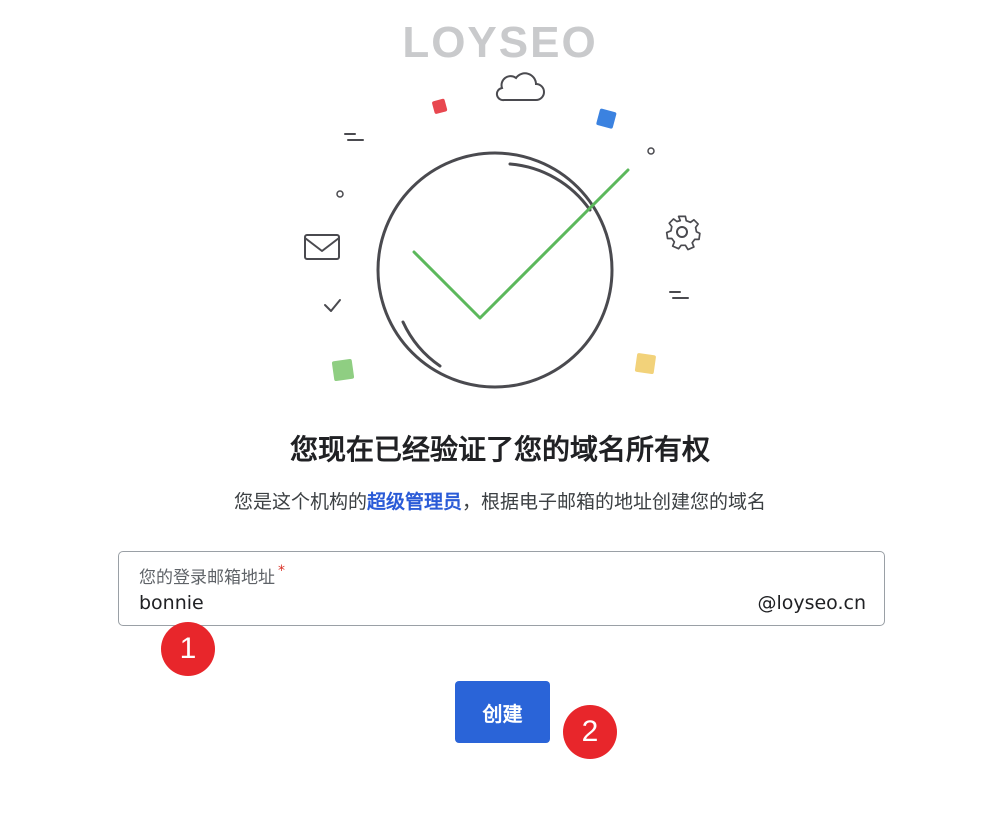 The image size is (1000, 839). What do you see at coordinates (501, 588) in the screenshot?
I see `email-field: 您的登录邮箱地址* @loyseo.cn` at bounding box center [501, 588].